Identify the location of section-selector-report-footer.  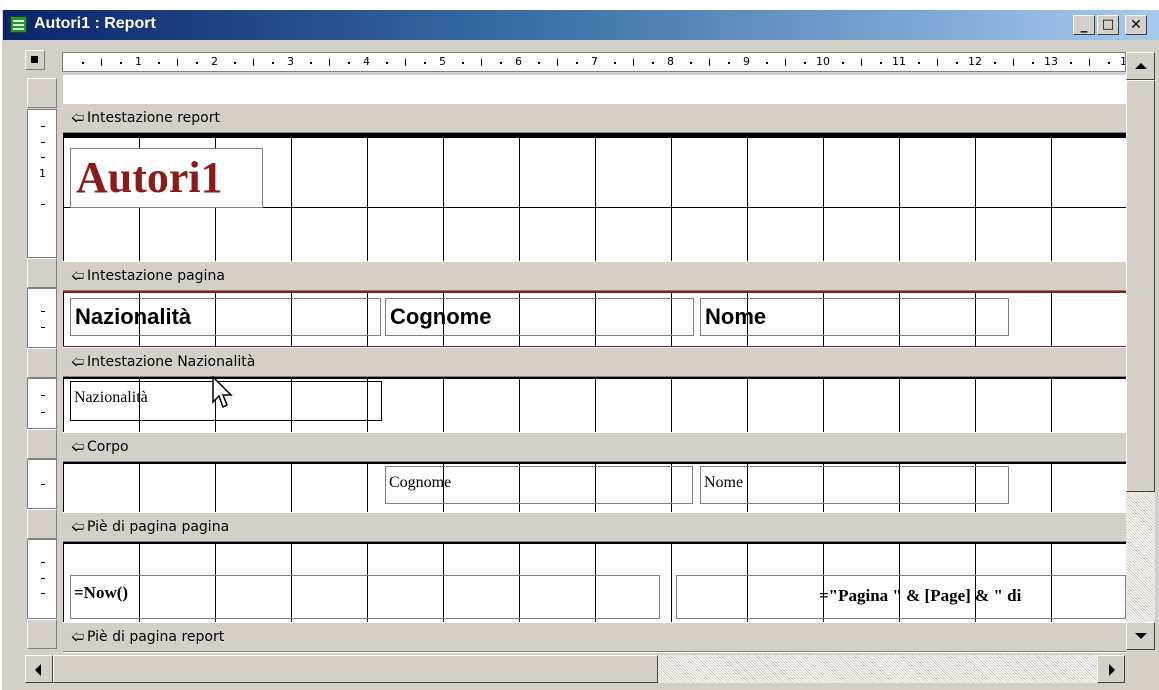
(42, 634).